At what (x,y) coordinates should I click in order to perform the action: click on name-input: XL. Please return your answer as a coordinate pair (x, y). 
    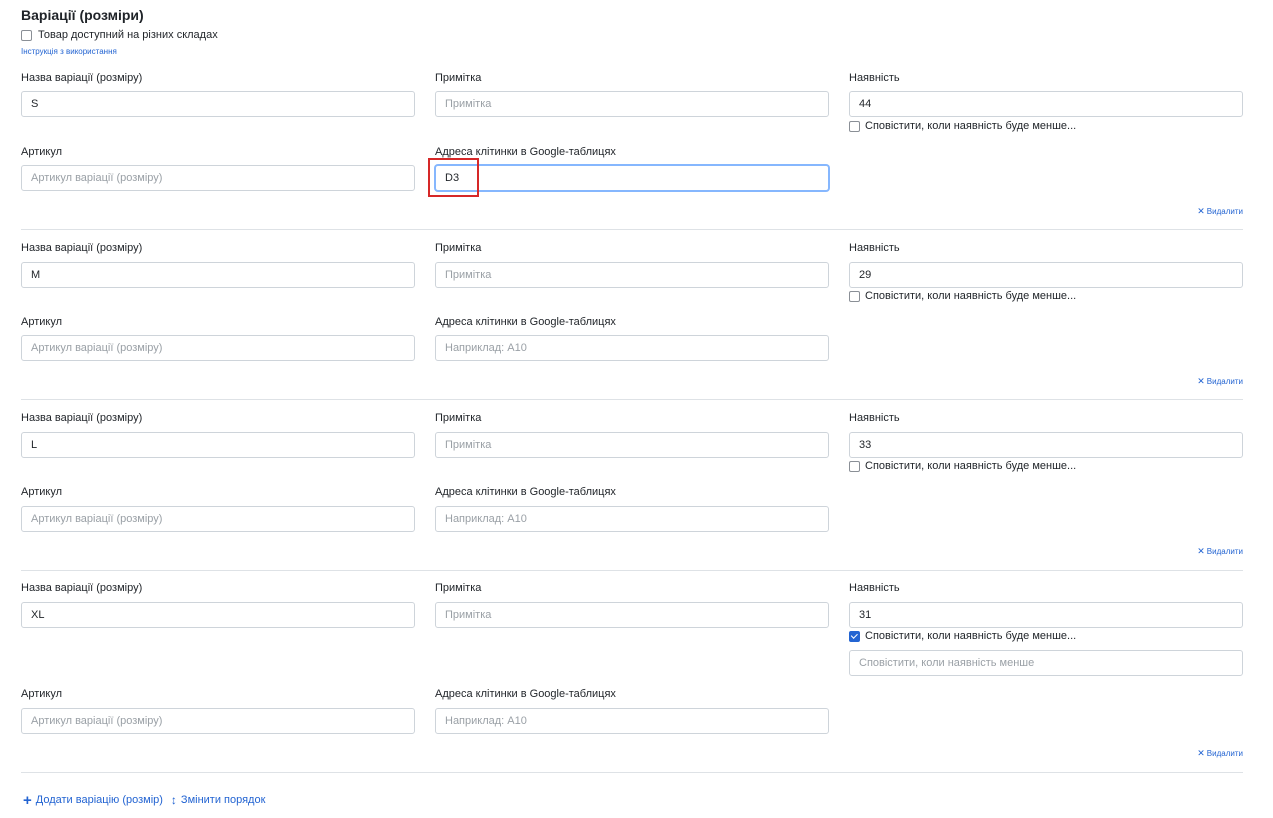
    Looking at the image, I should click on (218, 615).